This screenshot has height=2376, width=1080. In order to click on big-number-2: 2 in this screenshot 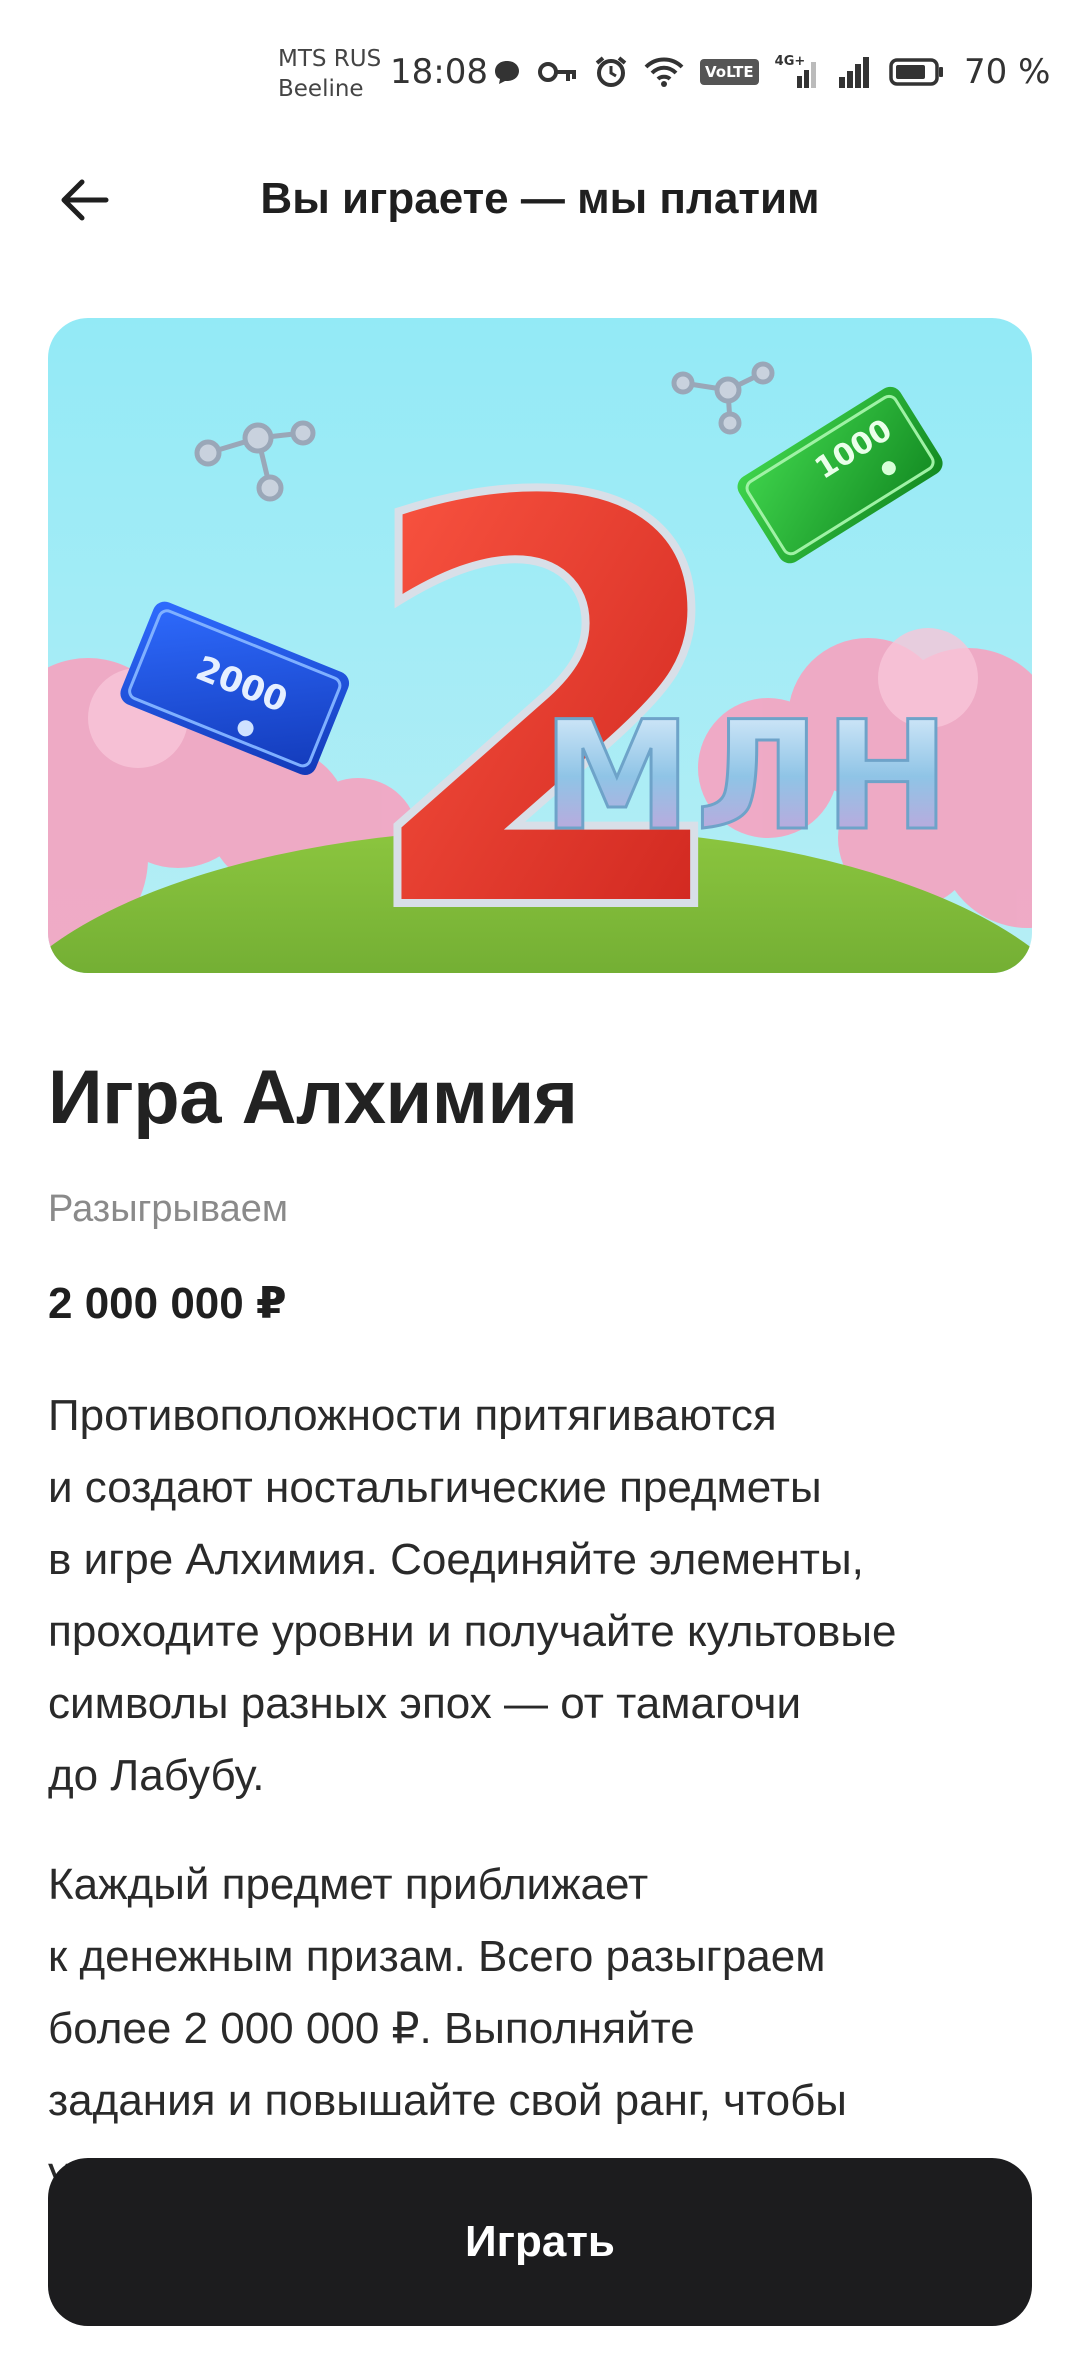, I will do `click(548, 676)`.